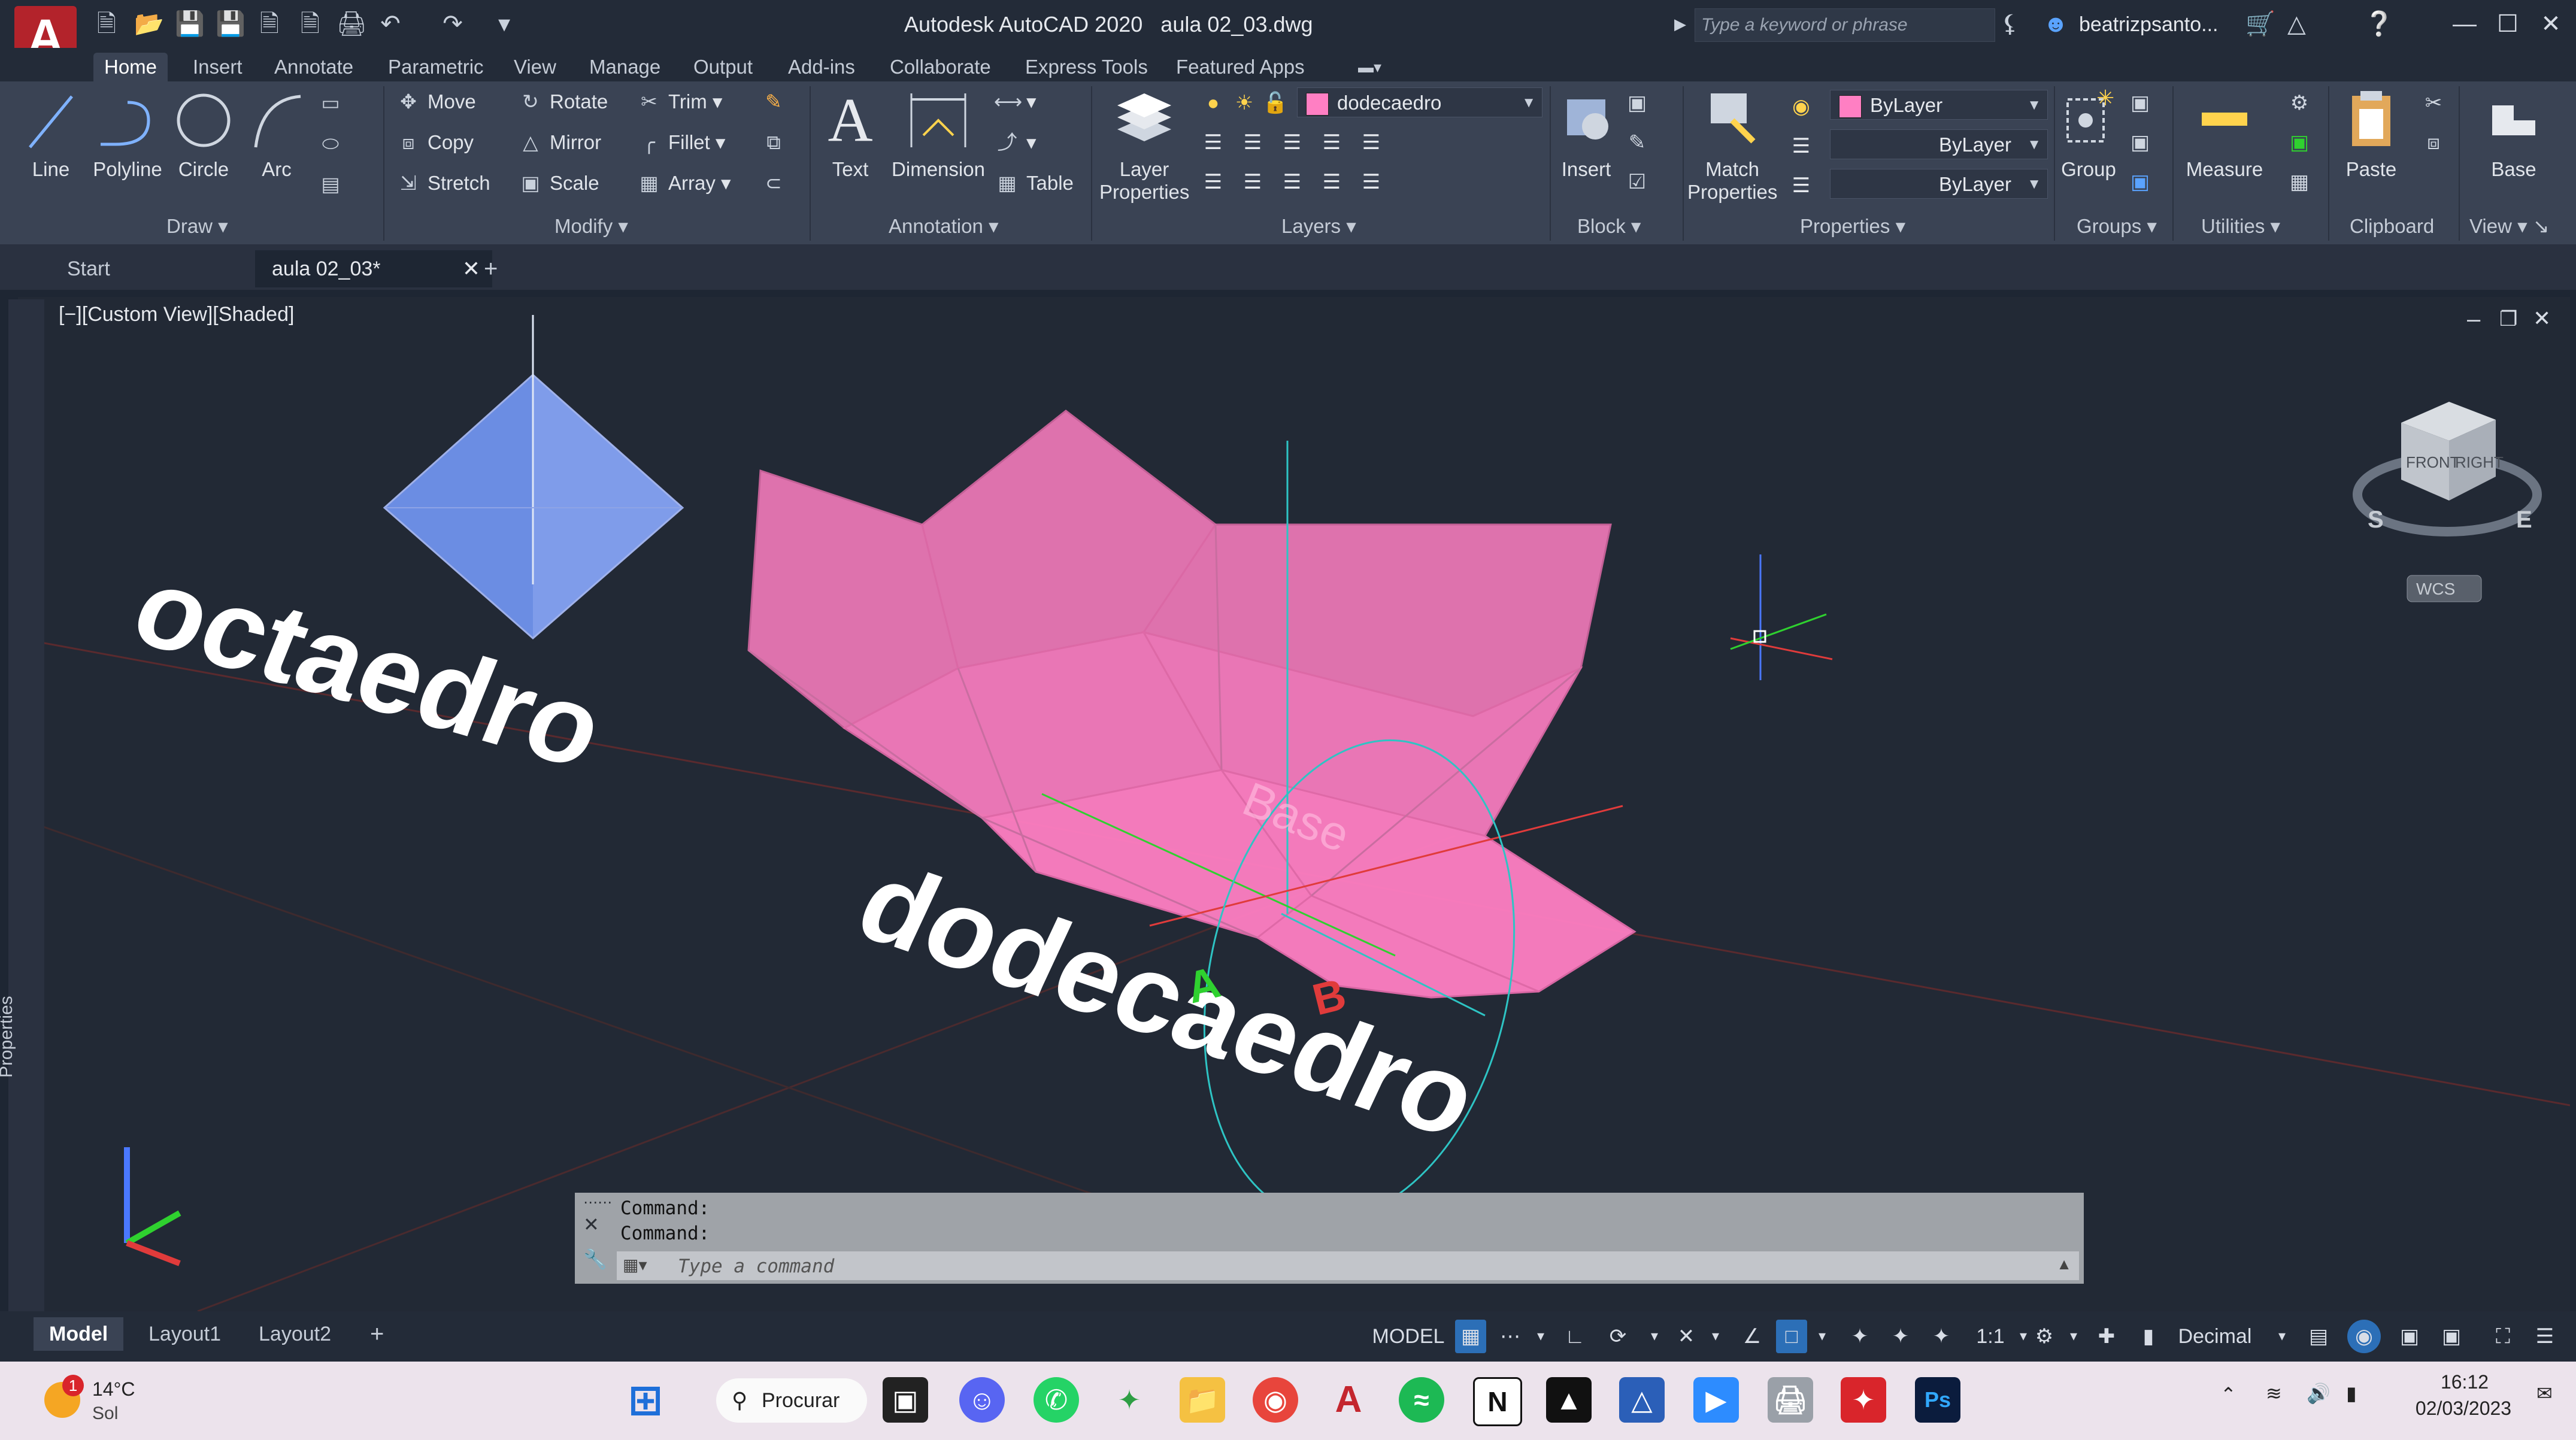  I want to click on clock-time: 16:12, so click(2465, 1382).